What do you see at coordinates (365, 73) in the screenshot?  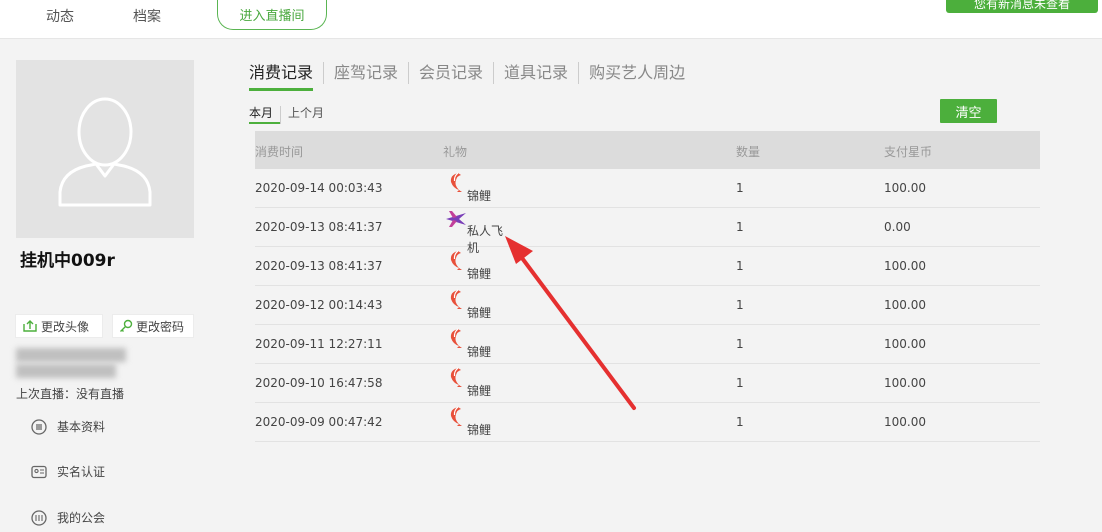 I see `tab-vehicle: 座驾记录` at bounding box center [365, 73].